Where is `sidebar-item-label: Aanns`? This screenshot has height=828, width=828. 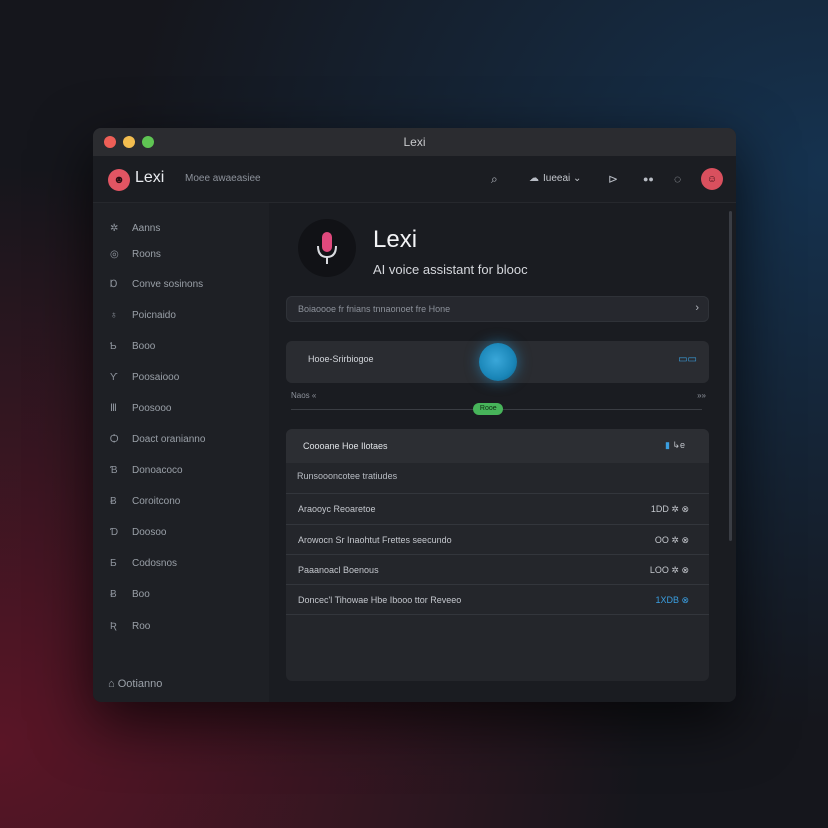 sidebar-item-label: Aanns is located at coordinates (146, 228).